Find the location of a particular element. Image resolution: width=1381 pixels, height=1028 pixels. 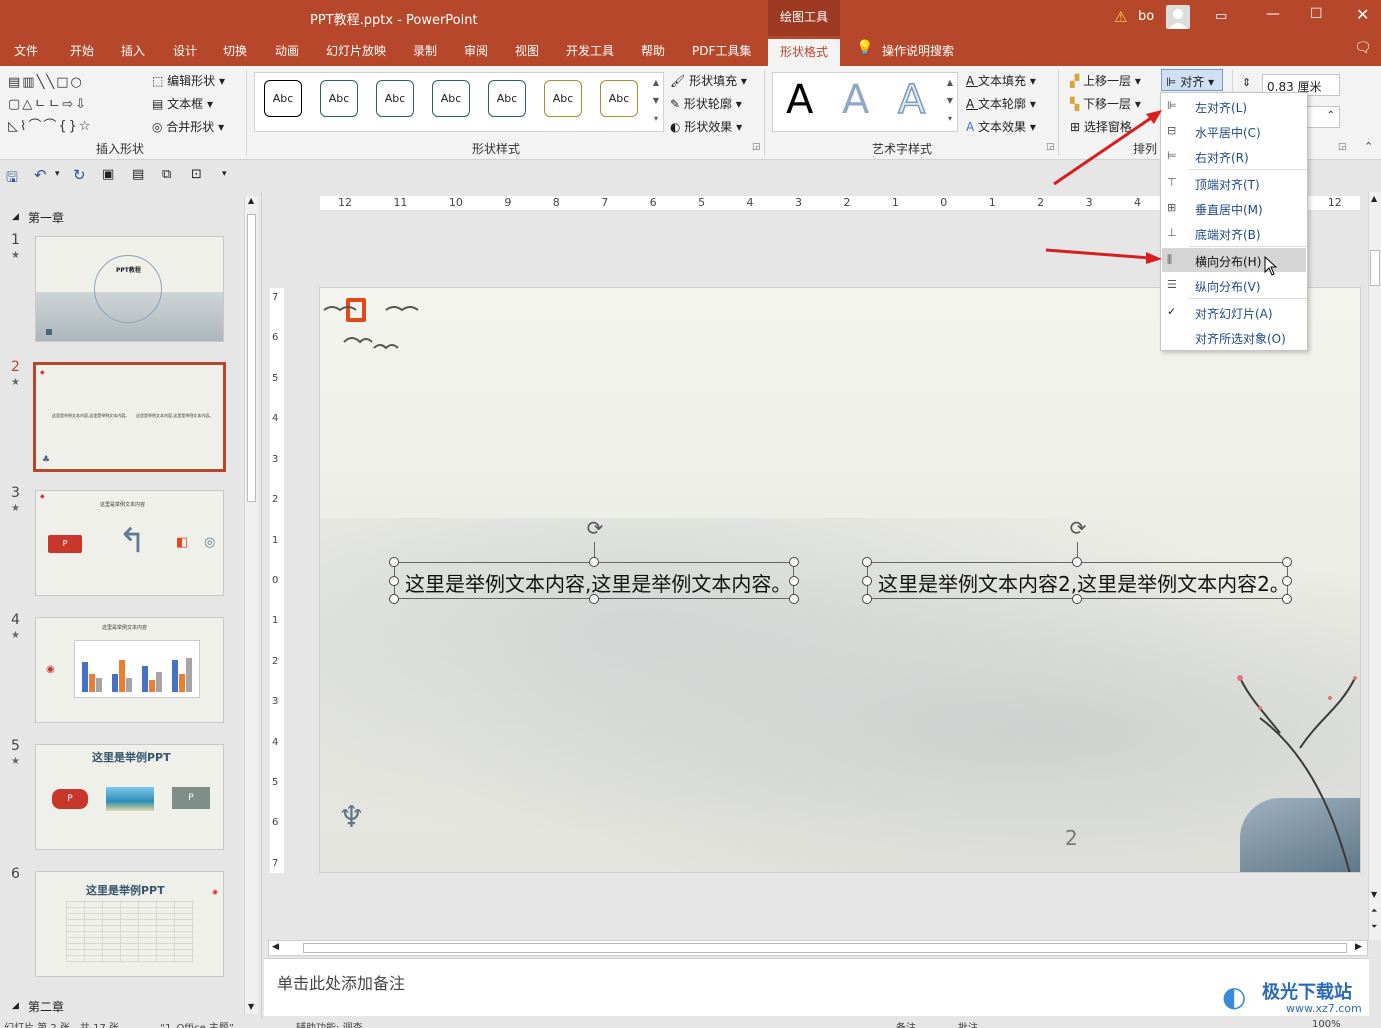

save-icon: 🖫 is located at coordinates (12, 179).